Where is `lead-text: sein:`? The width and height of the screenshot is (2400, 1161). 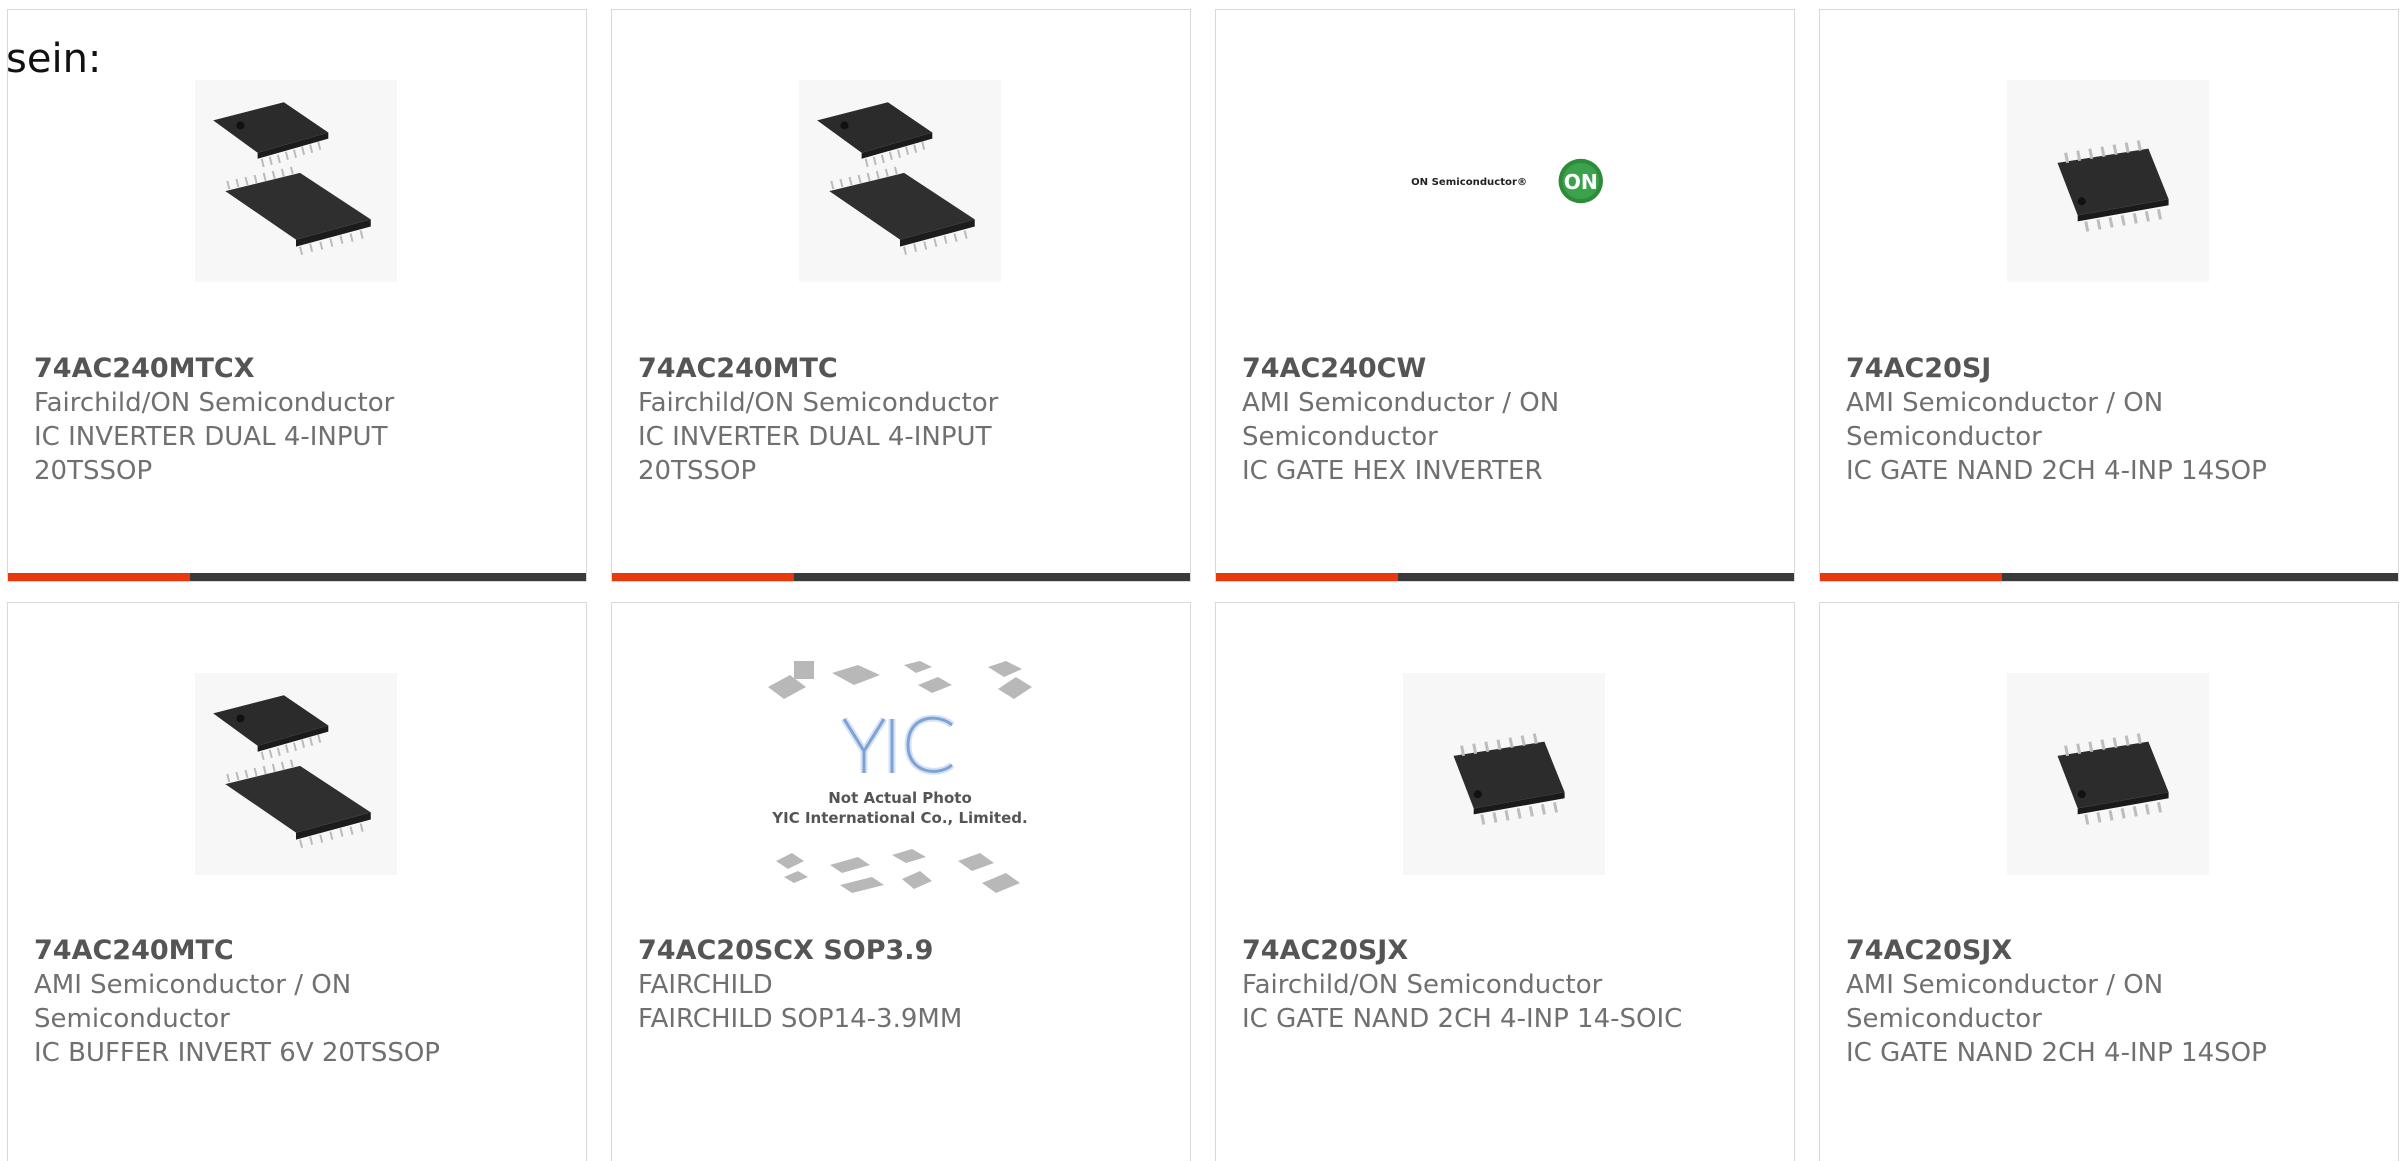
lead-text: sein: is located at coordinates (54, 59).